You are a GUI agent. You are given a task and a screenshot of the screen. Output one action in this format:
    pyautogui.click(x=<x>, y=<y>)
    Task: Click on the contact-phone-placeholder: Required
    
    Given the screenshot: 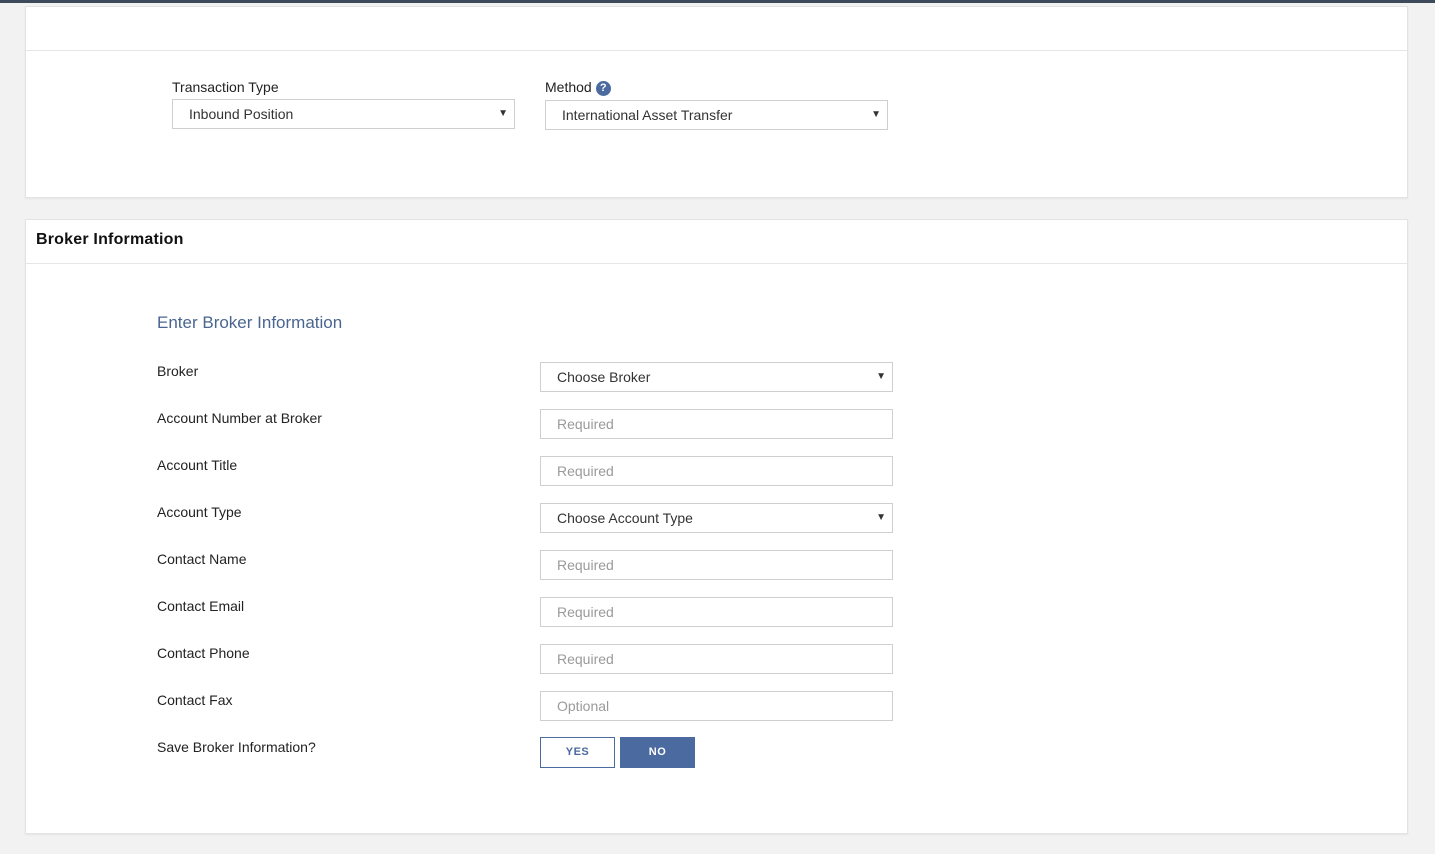 What is the action you would take?
    pyautogui.click(x=585, y=659)
    